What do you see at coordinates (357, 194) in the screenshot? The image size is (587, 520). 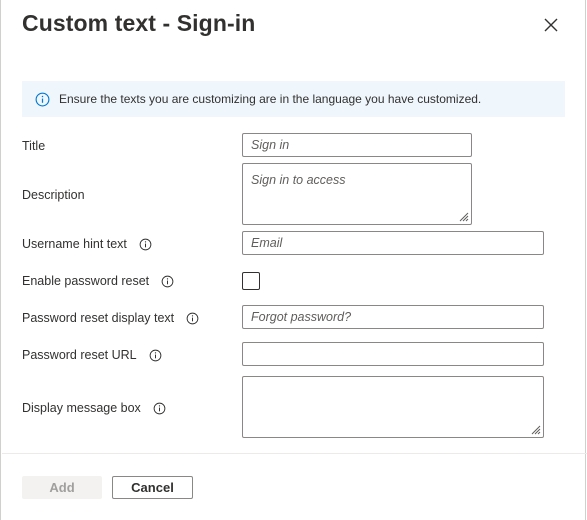 I see `description-textarea: Sign in to access` at bounding box center [357, 194].